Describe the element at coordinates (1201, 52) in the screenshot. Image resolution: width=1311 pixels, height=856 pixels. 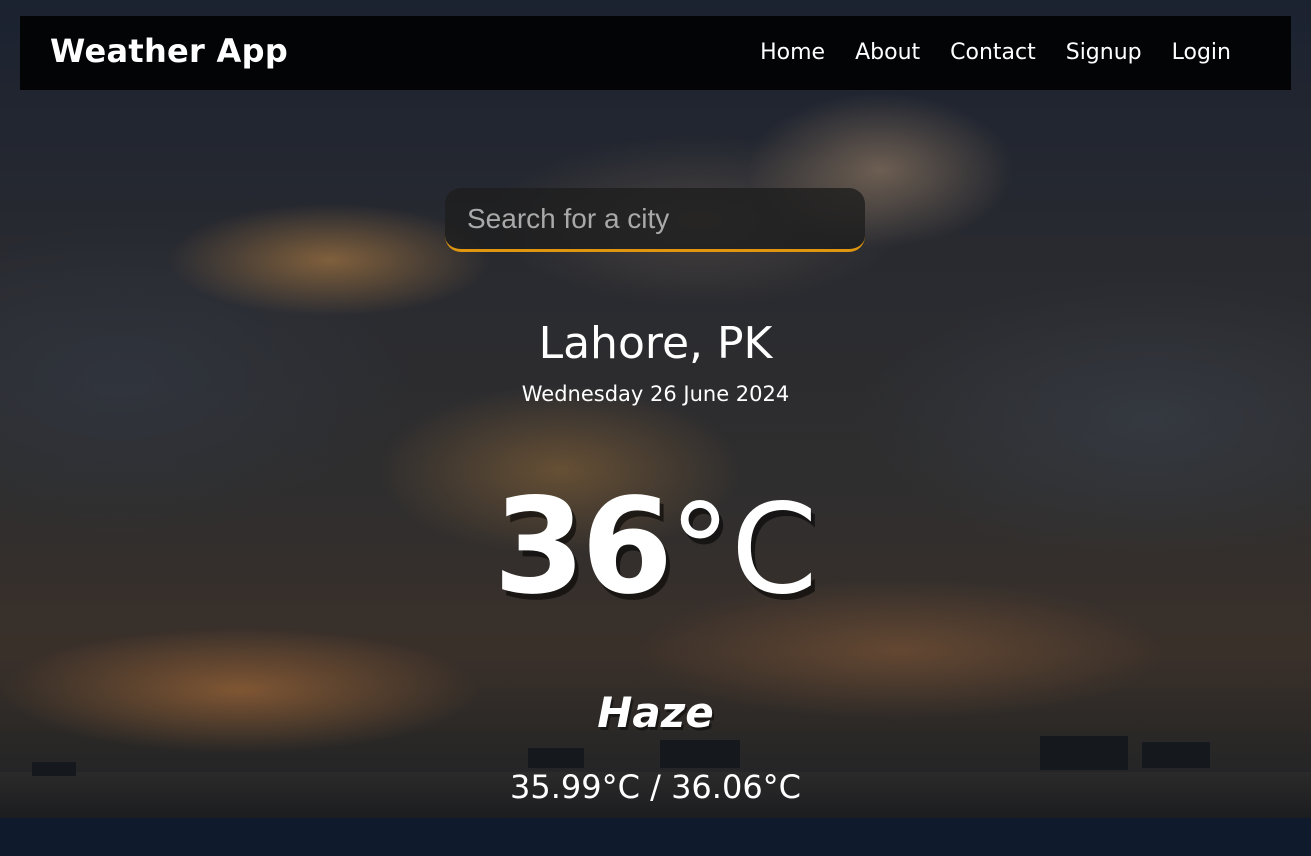
I see `nav-link-login: Login` at that location.